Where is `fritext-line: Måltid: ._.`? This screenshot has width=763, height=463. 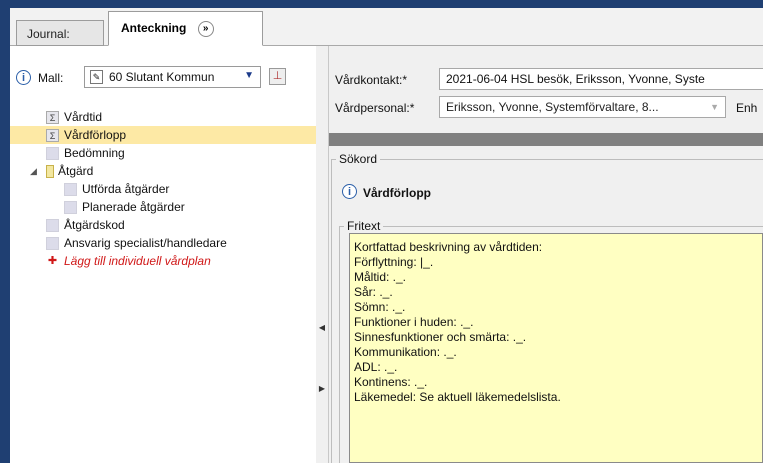 fritext-line: Måltid: ._. is located at coordinates (380, 277).